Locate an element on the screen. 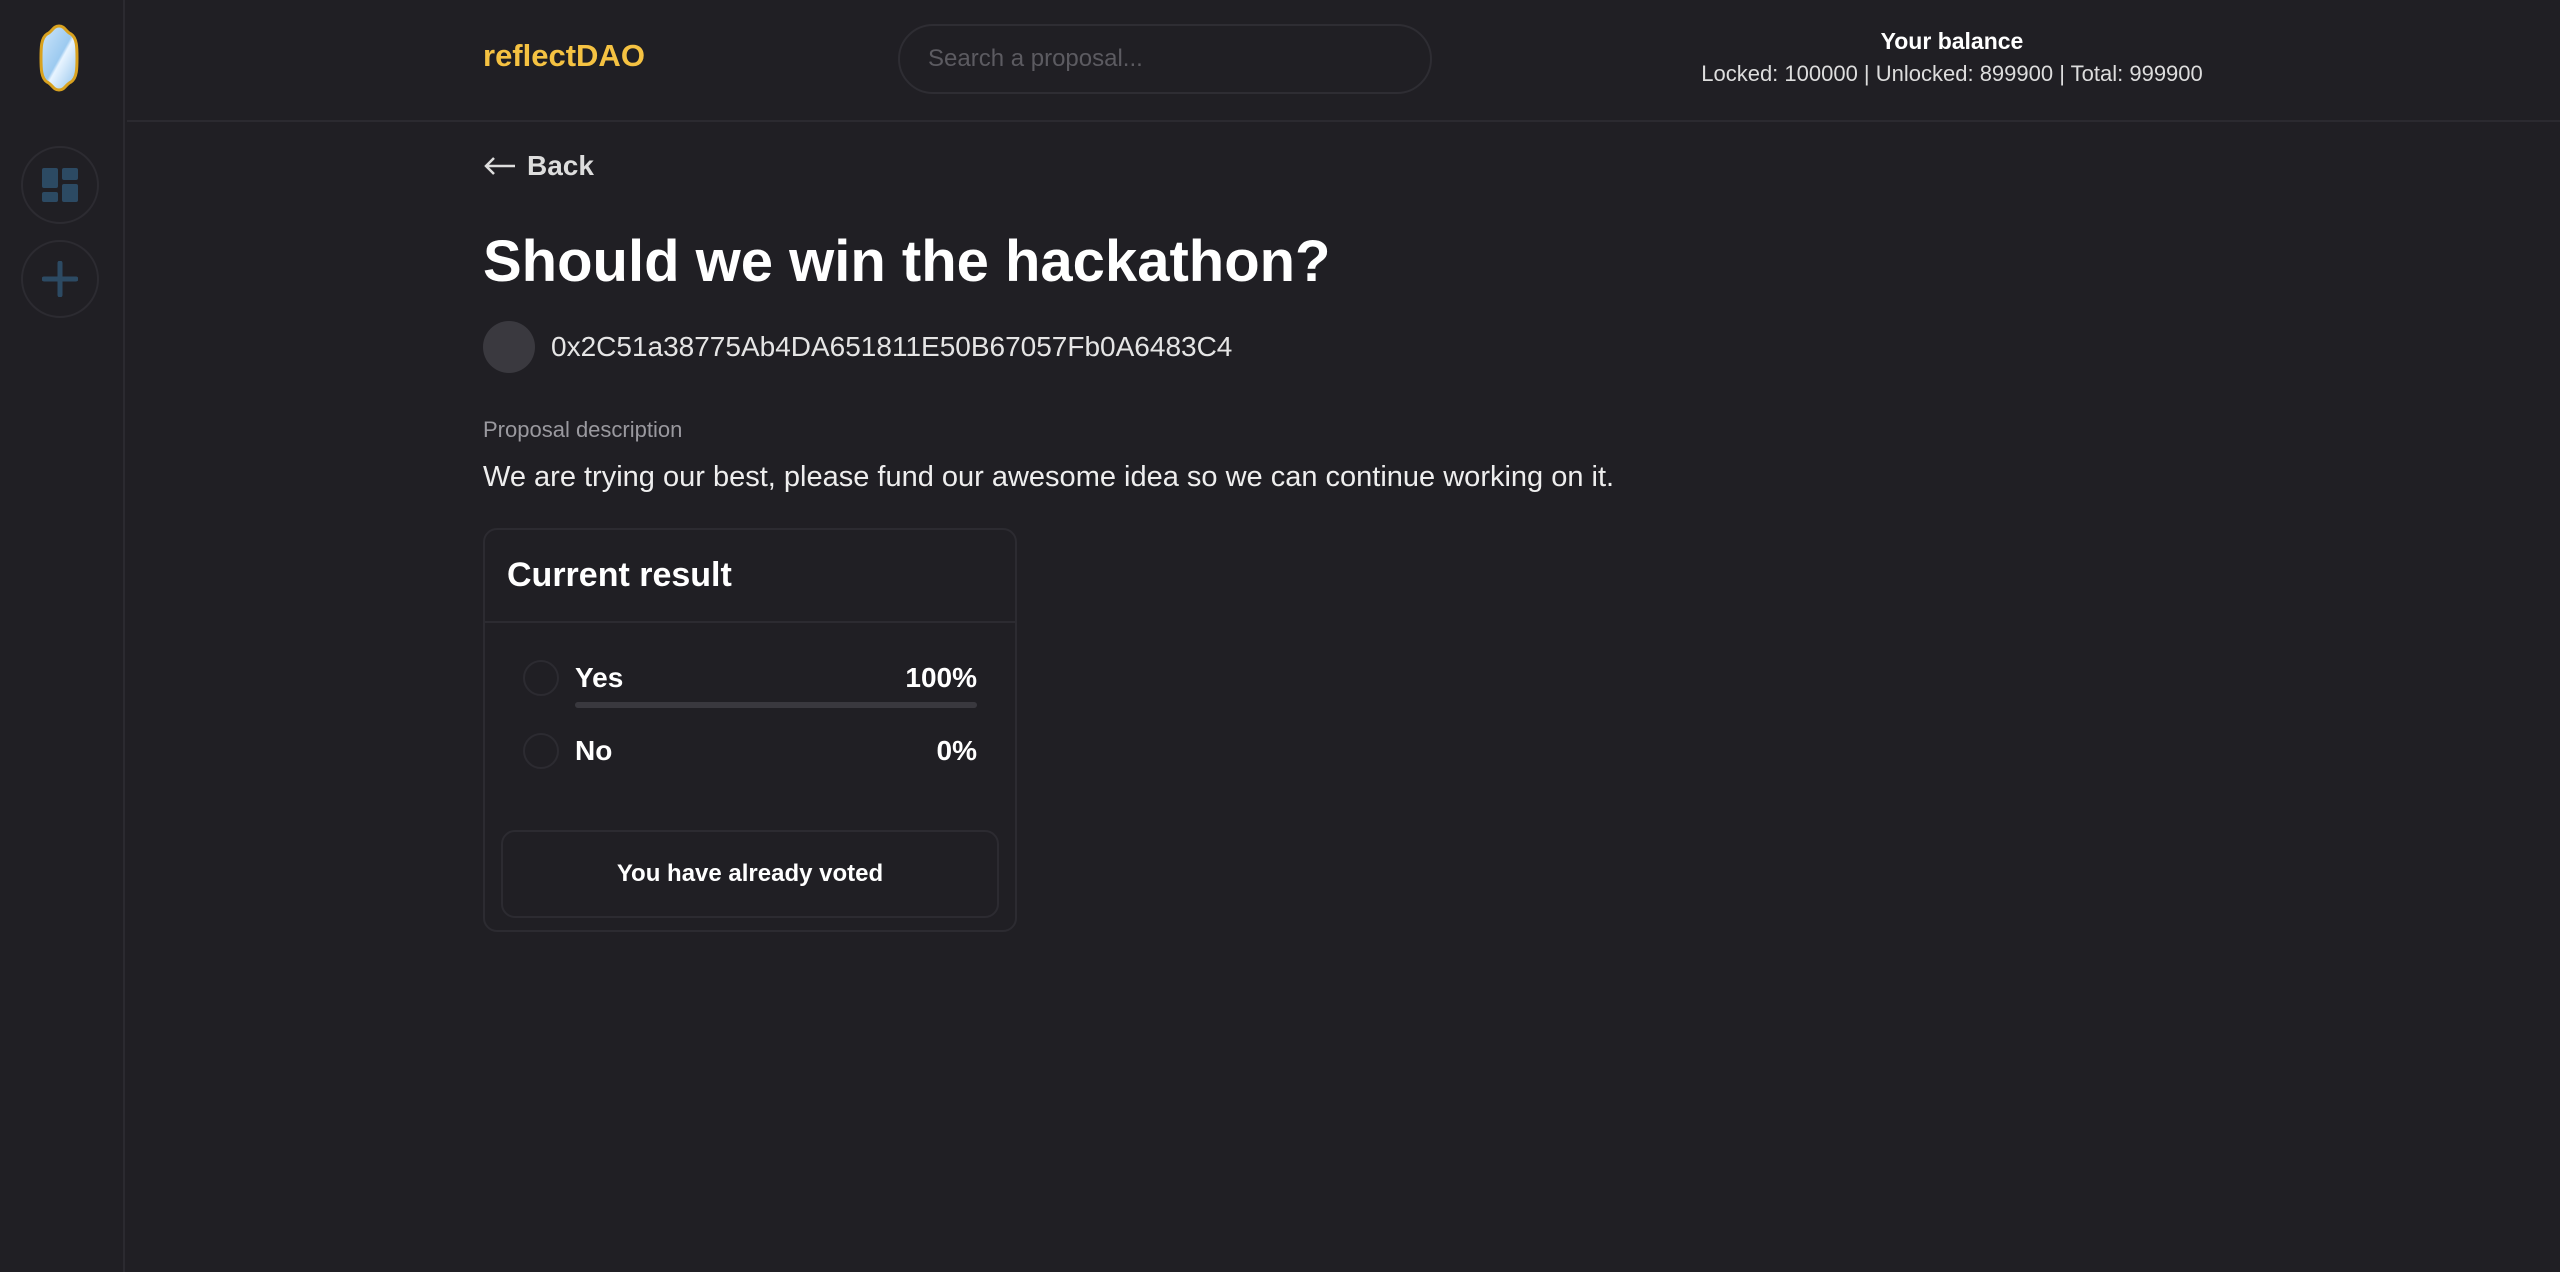  create-proposal-button is located at coordinates (60, 279).